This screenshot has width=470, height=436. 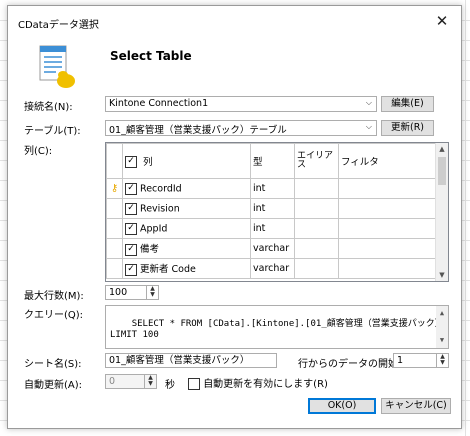 What do you see at coordinates (151, 56) in the screenshot?
I see `dialog-heading: Select Table` at bounding box center [151, 56].